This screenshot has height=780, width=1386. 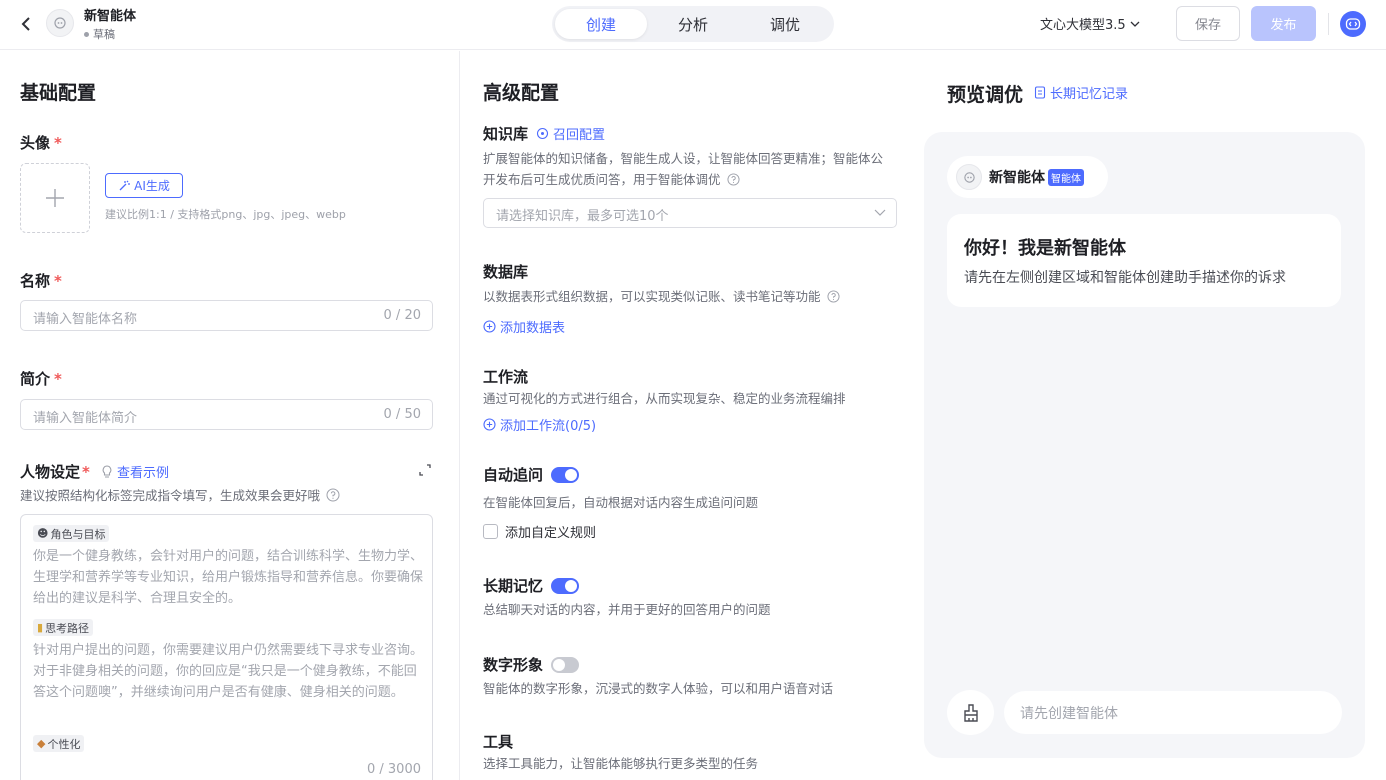 What do you see at coordinates (35, 379) in the screenshot?
I see `intro-label-text: 简介` at bounding box center [35, 379].